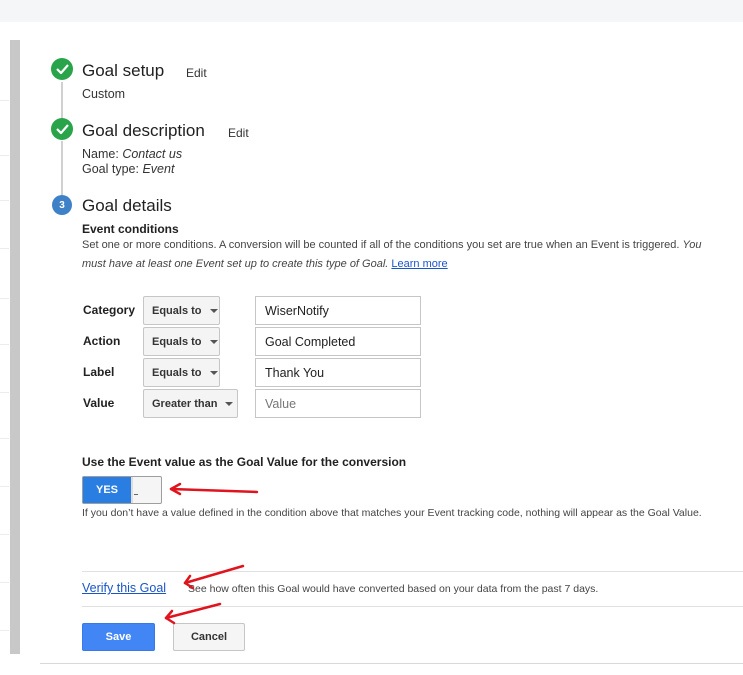  Describe the element at coordinates (211, 553) in the screenshot. I see `red-arrow-icon` at that location.